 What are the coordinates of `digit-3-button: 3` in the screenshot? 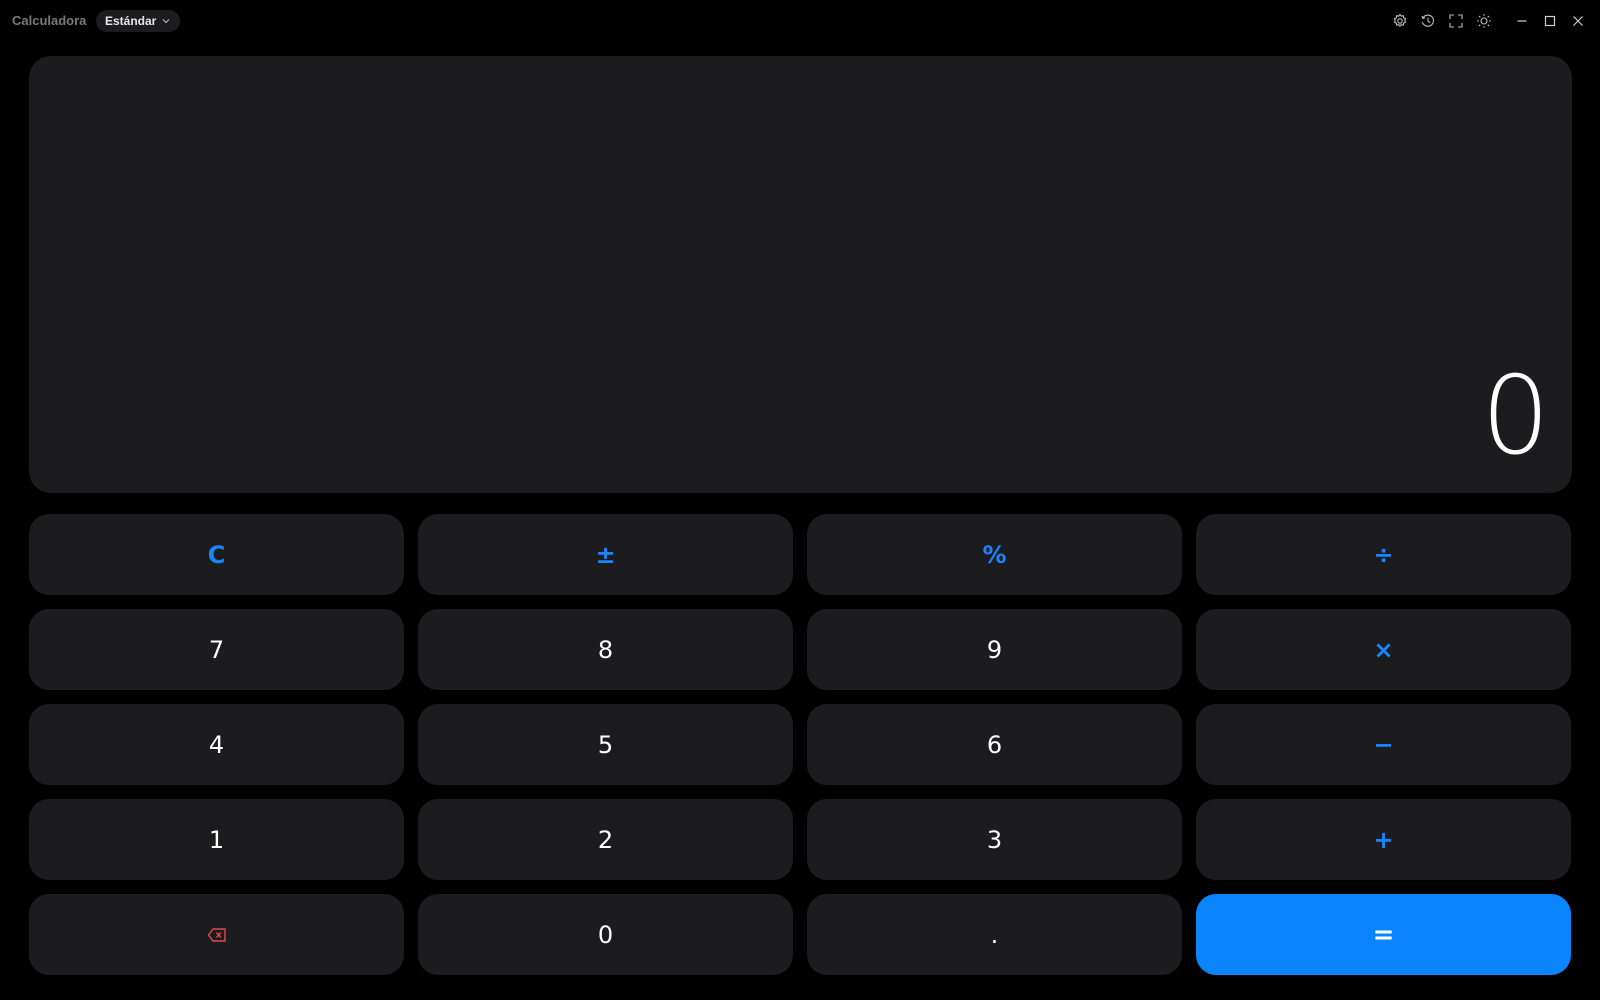 It's located at (994, 839).